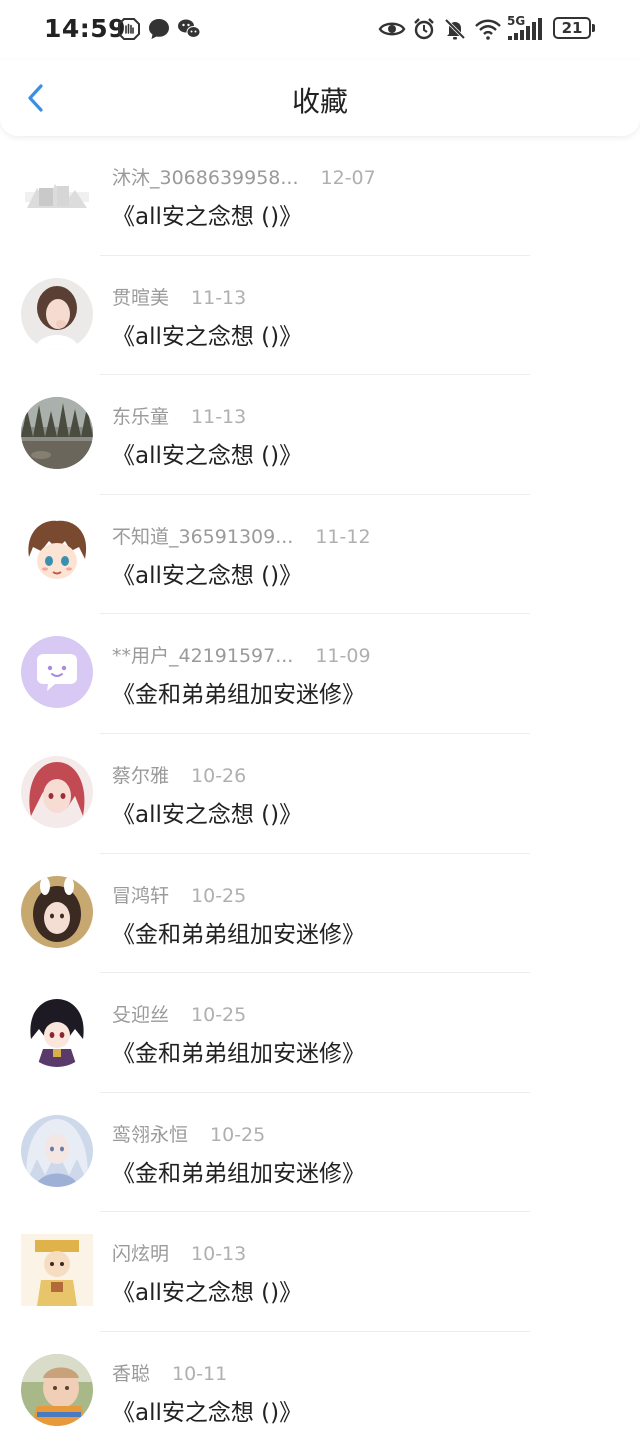 This screenshot has height=1452, width=640. I want to click on username: 闪炫明, so click(140, 1254).